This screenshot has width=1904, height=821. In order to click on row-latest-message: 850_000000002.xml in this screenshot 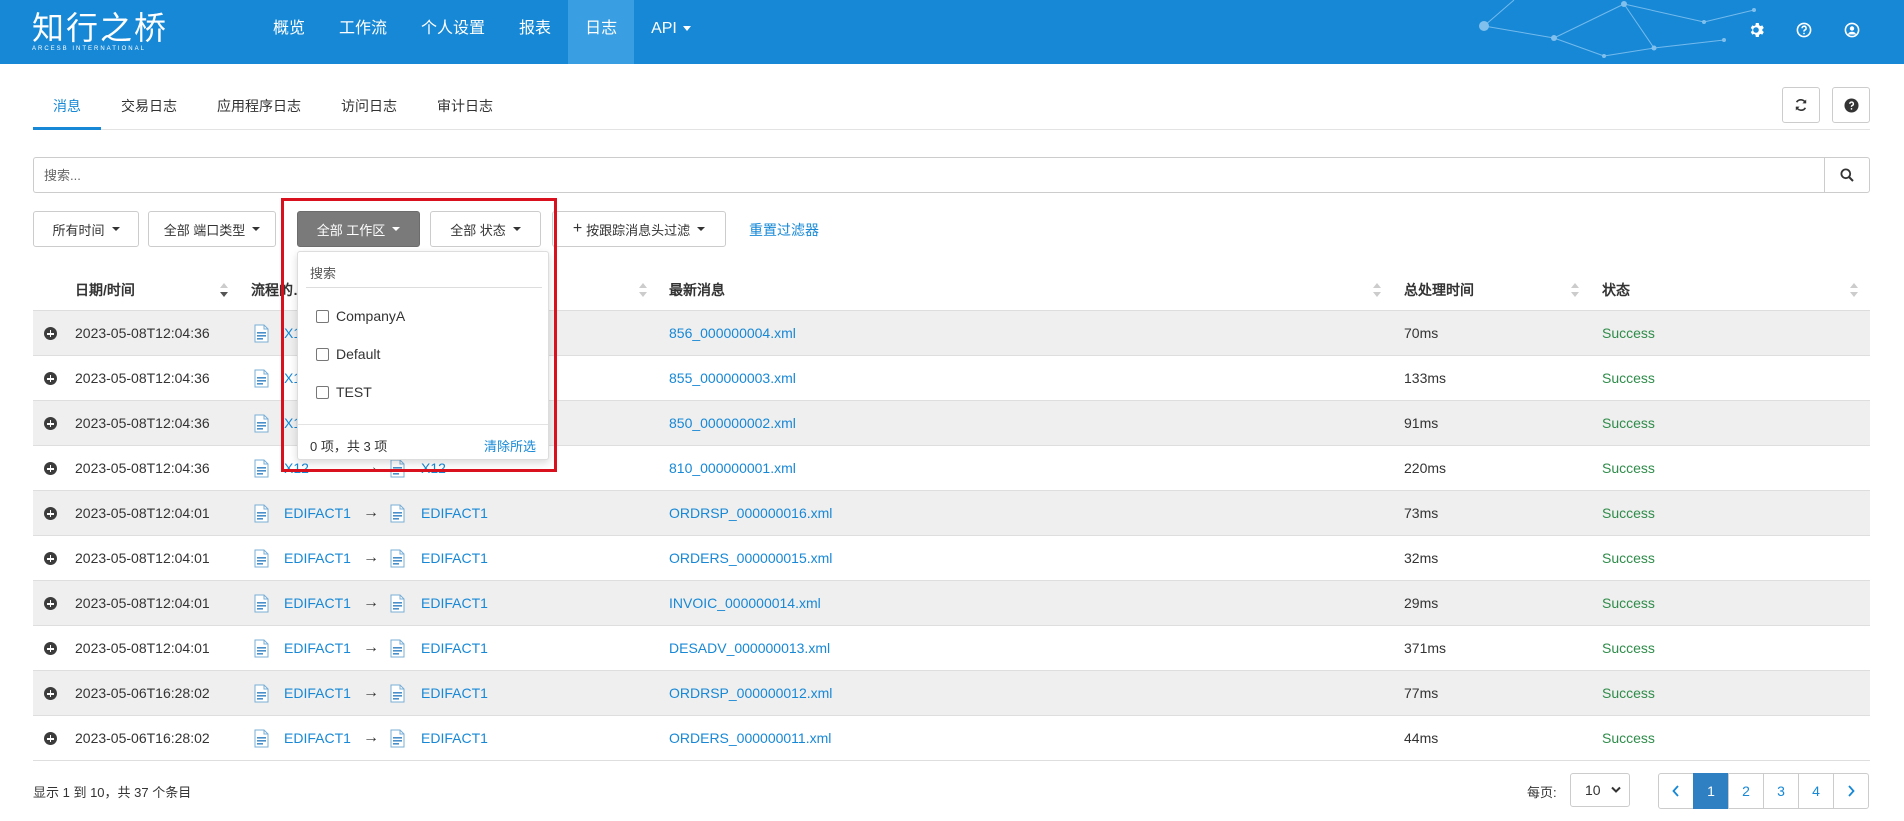, I will do `click(732, 423)`.